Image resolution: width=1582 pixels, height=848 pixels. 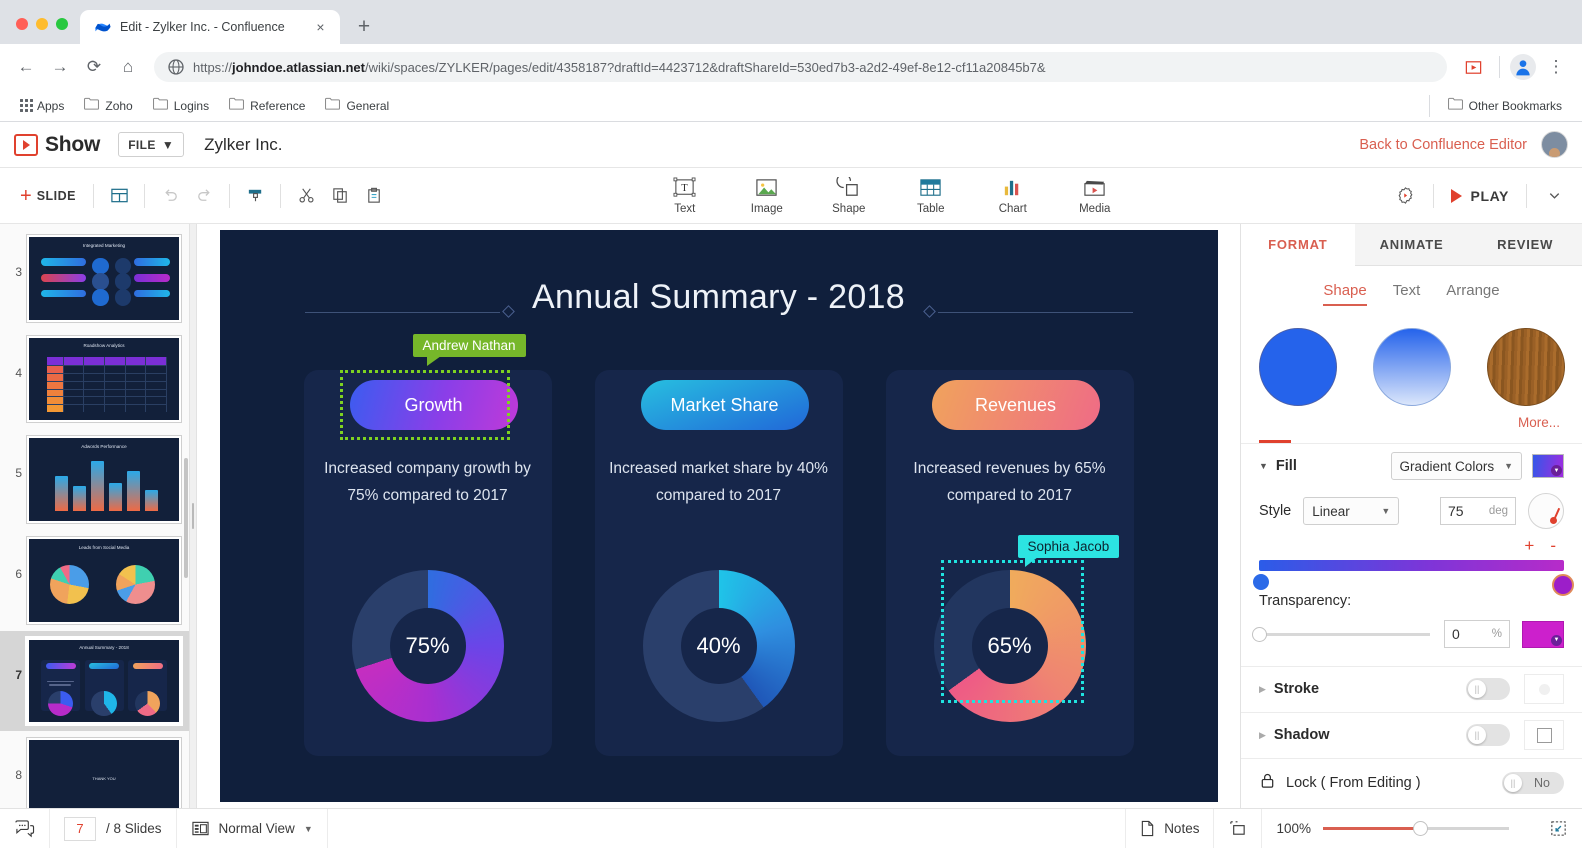 What do you see at coordinates (1297, 367) in the screenshot?
I see `swatch-solid-blue` at bounding box center [1297, 367].